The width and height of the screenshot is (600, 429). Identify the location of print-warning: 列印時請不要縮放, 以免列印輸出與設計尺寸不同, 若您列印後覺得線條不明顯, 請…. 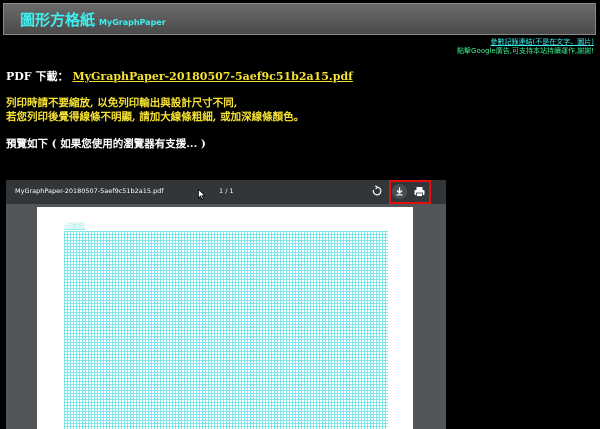
(155, 110).